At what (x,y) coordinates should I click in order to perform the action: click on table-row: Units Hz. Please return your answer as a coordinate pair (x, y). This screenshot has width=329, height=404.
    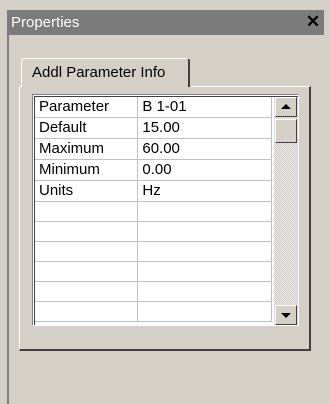
    Looking at the image, I should click on (153, 191).